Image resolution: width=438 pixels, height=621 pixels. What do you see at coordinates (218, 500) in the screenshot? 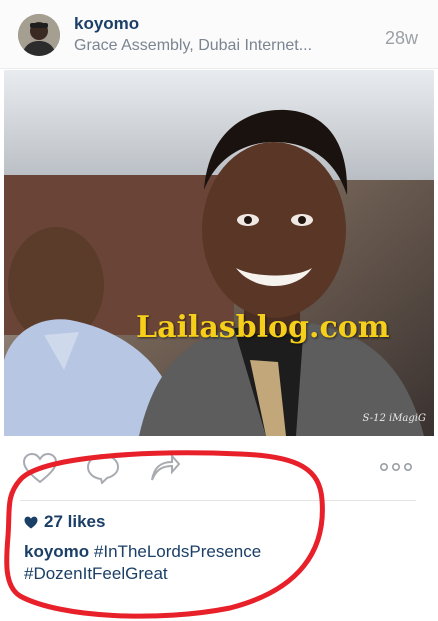
I see `divider` at bounding box center [218, 500].